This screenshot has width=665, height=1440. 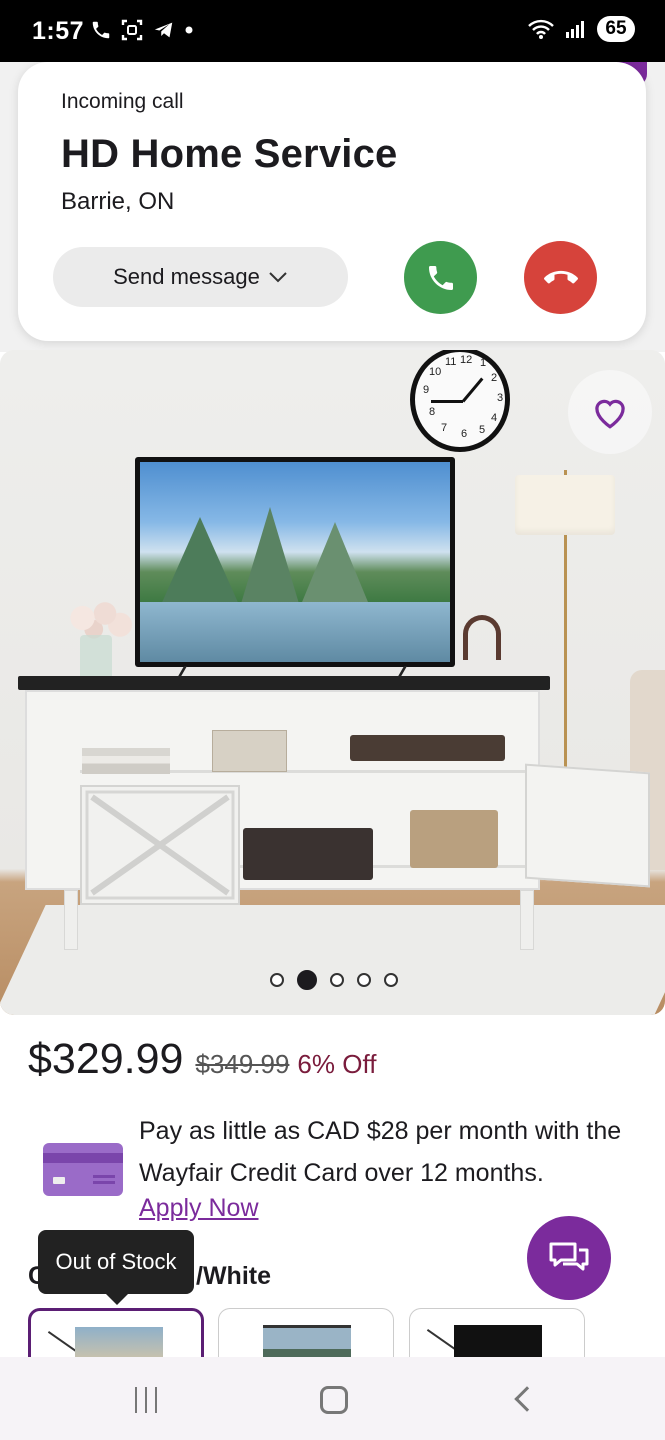 I want to click on recent-apps-icon, so click(x=146, y=1400).